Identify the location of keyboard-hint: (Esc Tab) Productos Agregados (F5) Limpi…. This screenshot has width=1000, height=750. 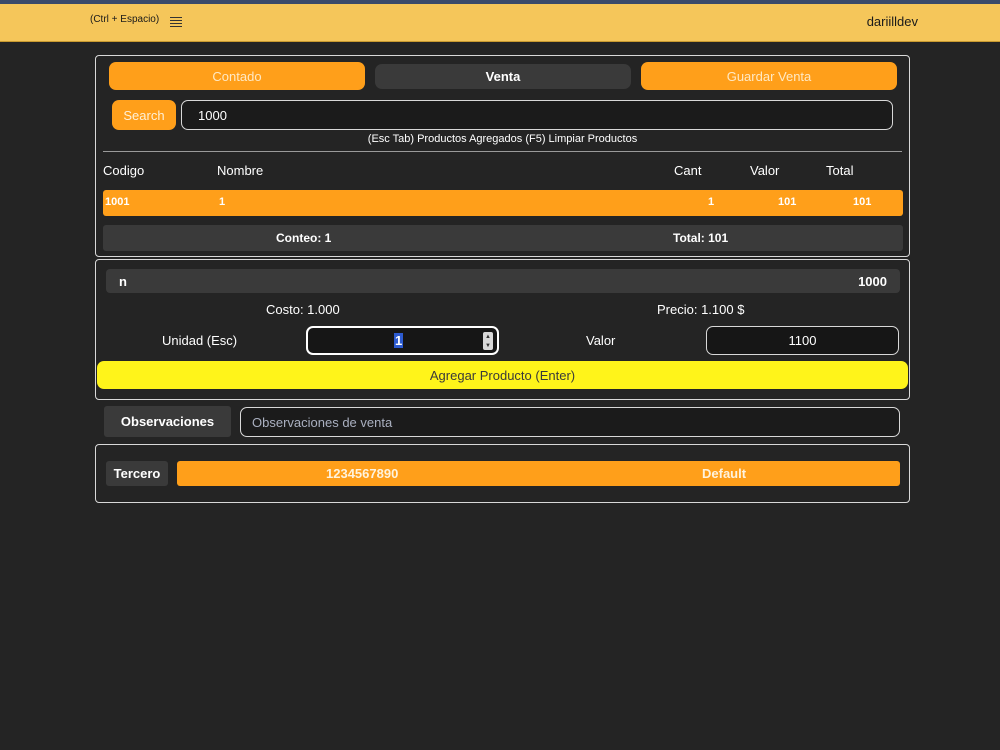
(502, 139).